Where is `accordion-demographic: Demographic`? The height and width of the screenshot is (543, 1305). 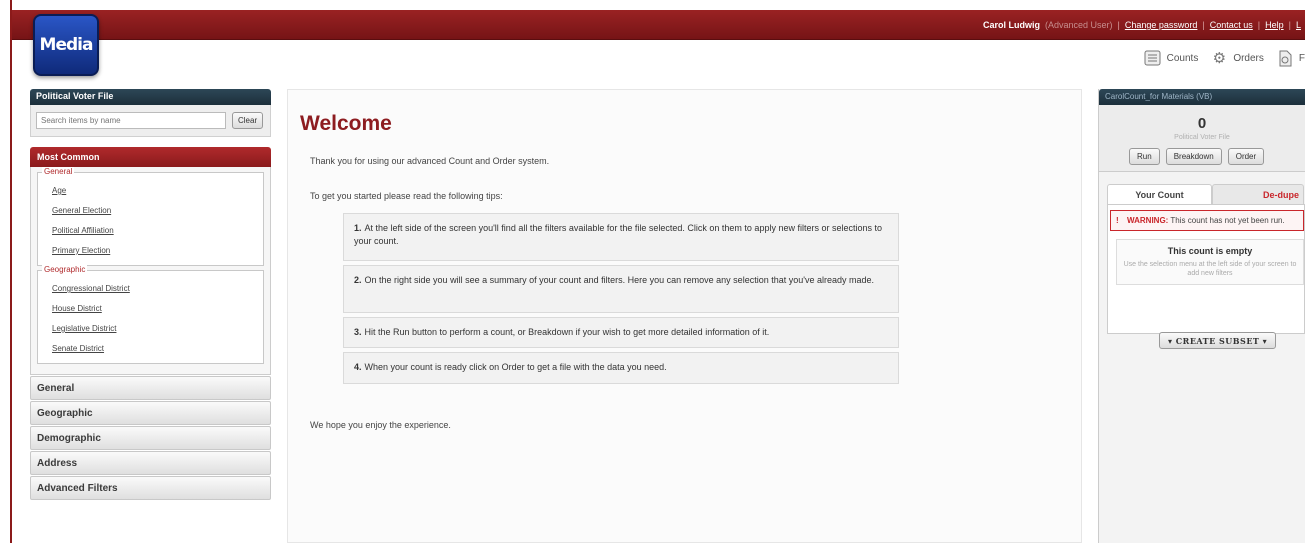 accordion-demographic: Demographic is located at coordinates (150, 438).